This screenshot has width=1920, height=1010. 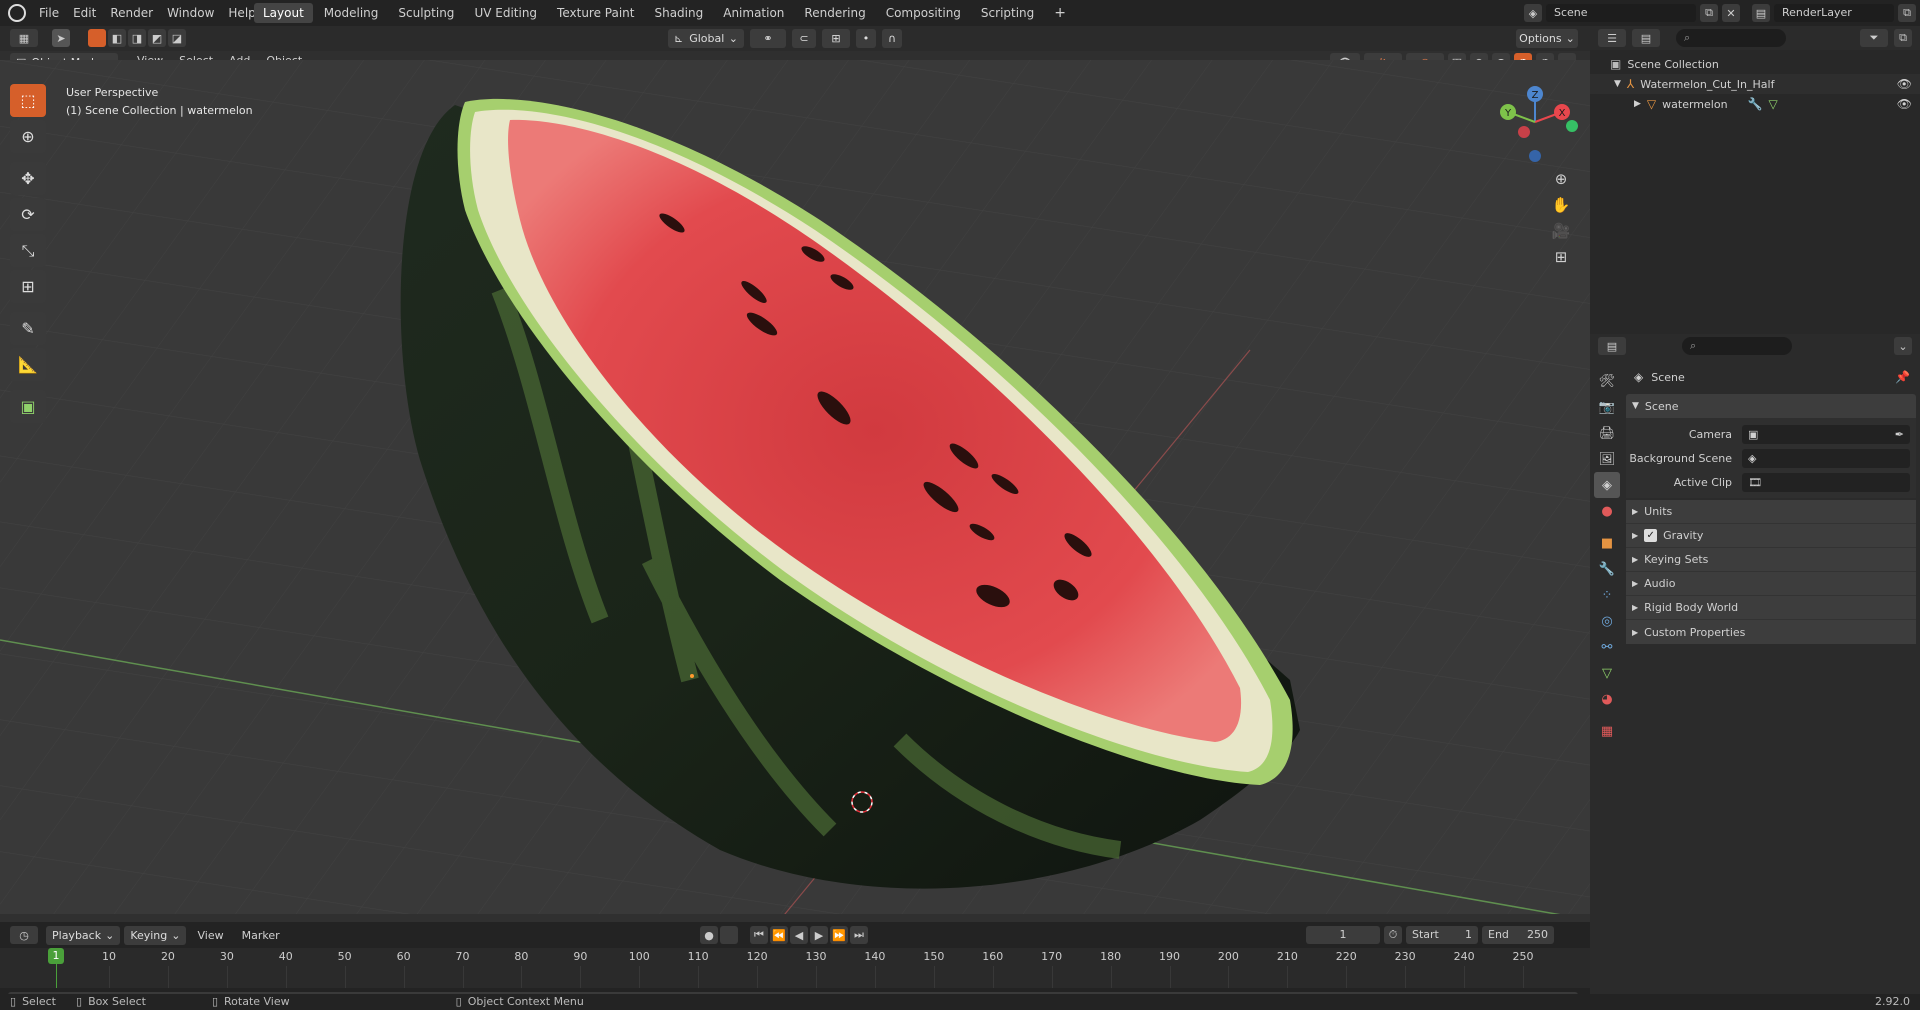 What do you see at coordinates (799, 935) in the screenshot?
I see `play-reverse-icon: ◀` at bounding box center [799, 935].